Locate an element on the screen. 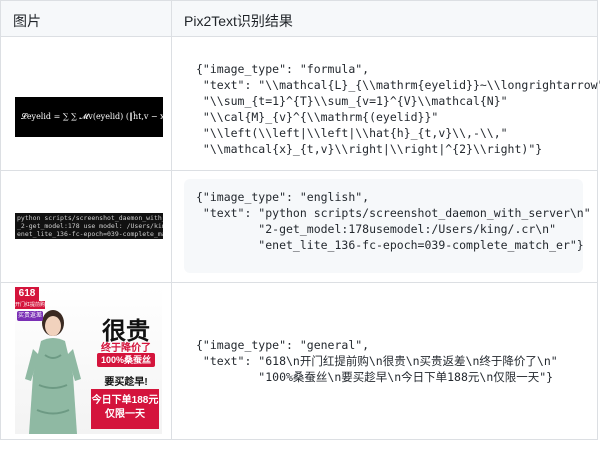 Image resolution: width=600 pixels, height=451 pixels. code-line: "text": "618\n开门红提前购\n很贵\n买贵返差\n终于降价了\n" is located at coordinates (377, 361).